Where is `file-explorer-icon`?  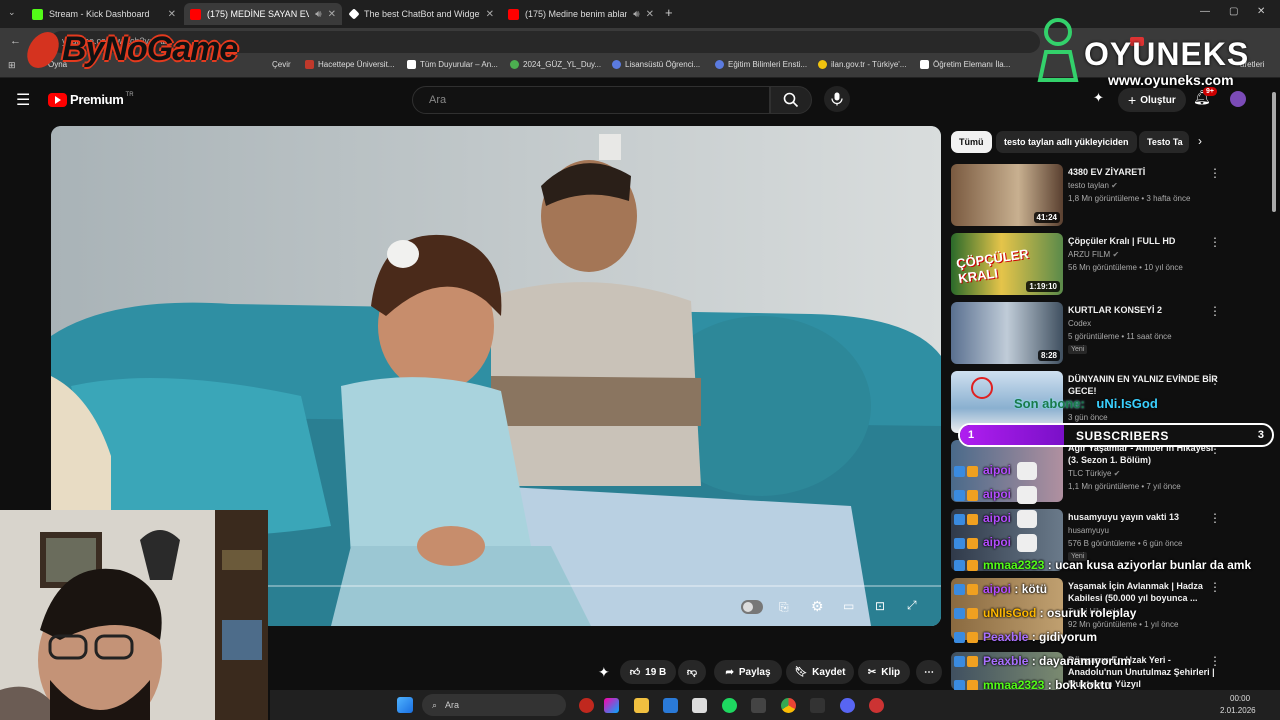 file-explorer-icon is located at coordinates (641, 705).